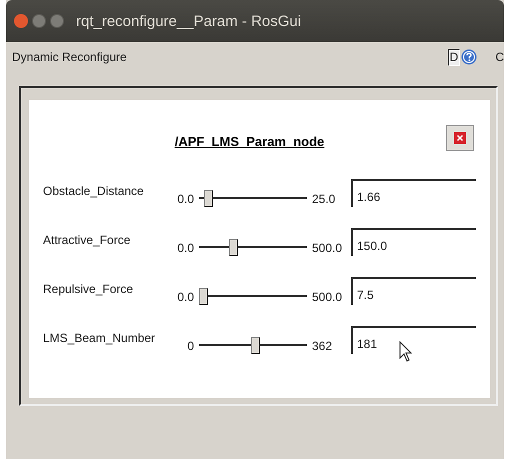  I want to click on close-button, so click(21, 21).